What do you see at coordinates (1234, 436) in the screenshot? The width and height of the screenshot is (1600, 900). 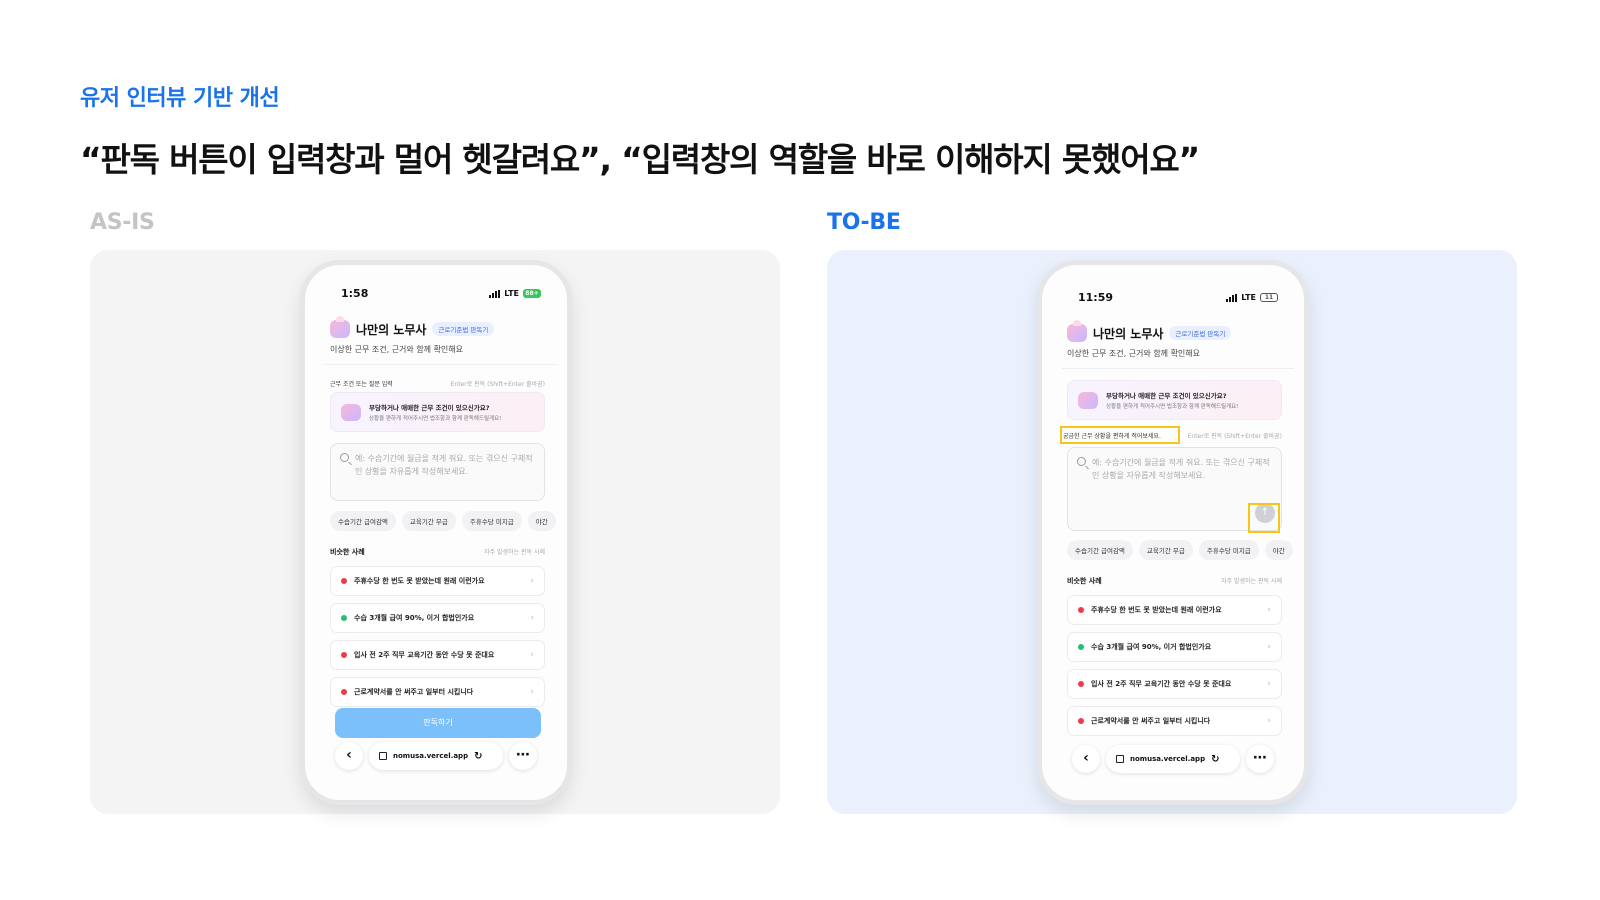 I see `input-hint: Enter로 판독 (Shift+Enter 줄바꿈)` at bounding box center [1234, 436].